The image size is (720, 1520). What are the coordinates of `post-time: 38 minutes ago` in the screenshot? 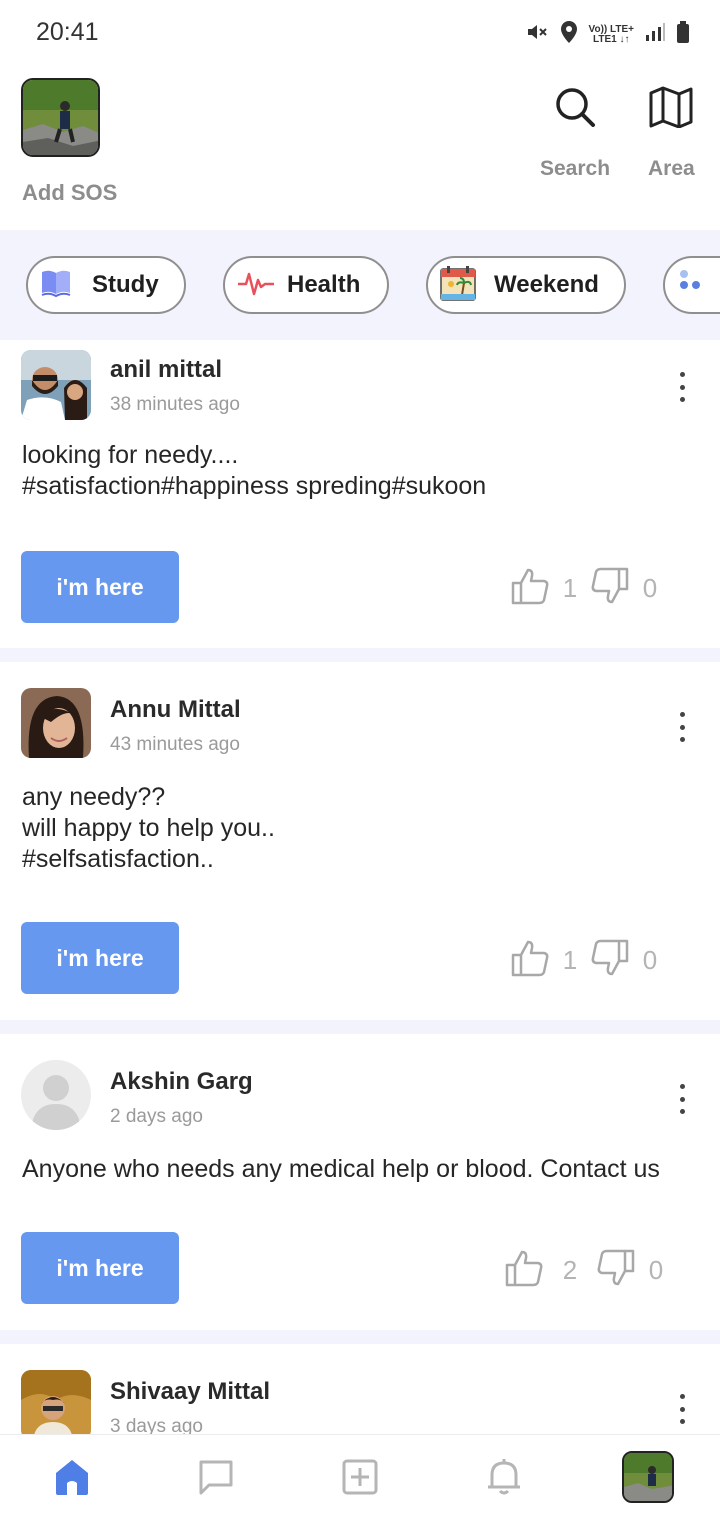 It's located at (175, 404).